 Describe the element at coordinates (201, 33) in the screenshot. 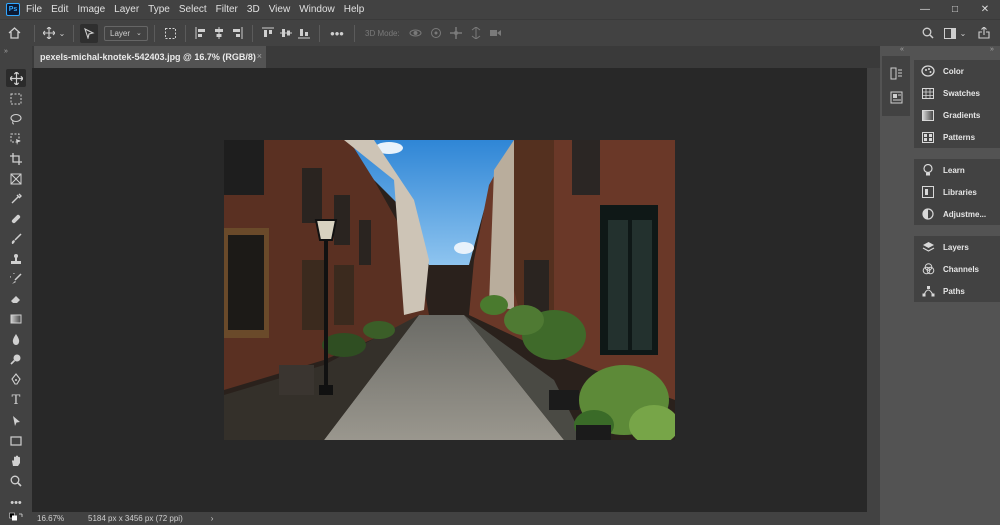

I see `align-left-icon` at that location.